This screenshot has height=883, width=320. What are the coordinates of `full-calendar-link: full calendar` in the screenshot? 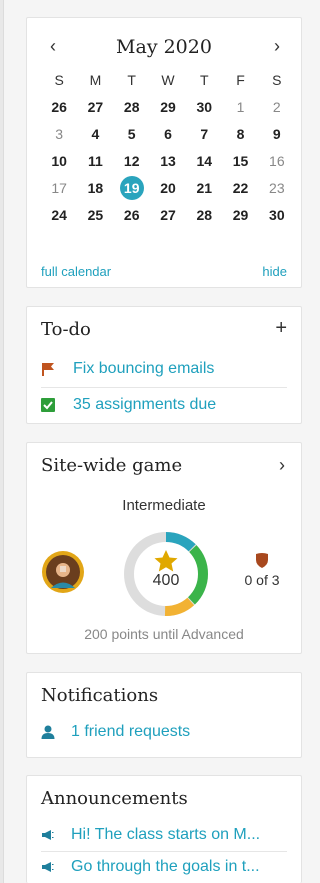 It's located at (76, 271).